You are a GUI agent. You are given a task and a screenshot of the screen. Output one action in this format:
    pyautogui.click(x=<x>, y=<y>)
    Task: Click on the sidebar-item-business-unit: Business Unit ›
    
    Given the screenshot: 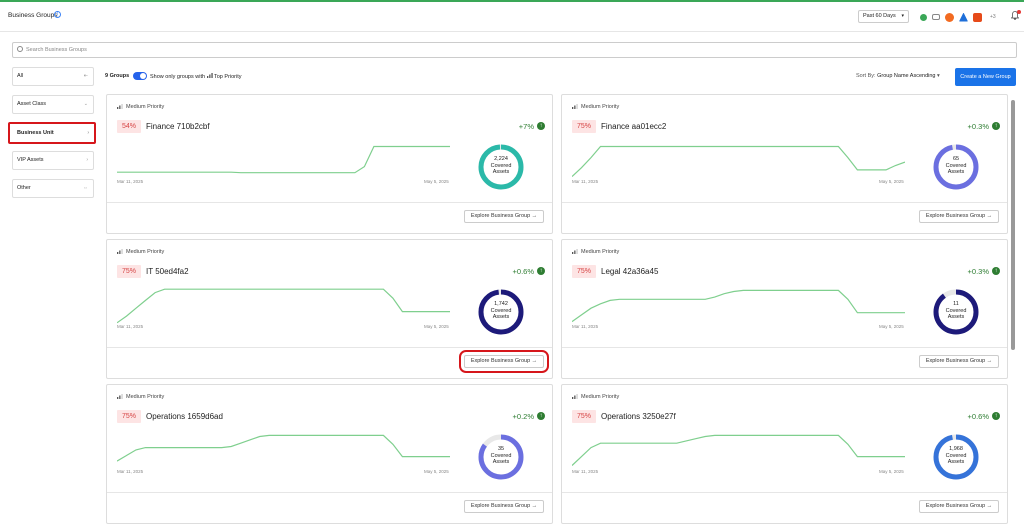 What is the action you would take?
    pyautogui.click(x=52, y=133)
    